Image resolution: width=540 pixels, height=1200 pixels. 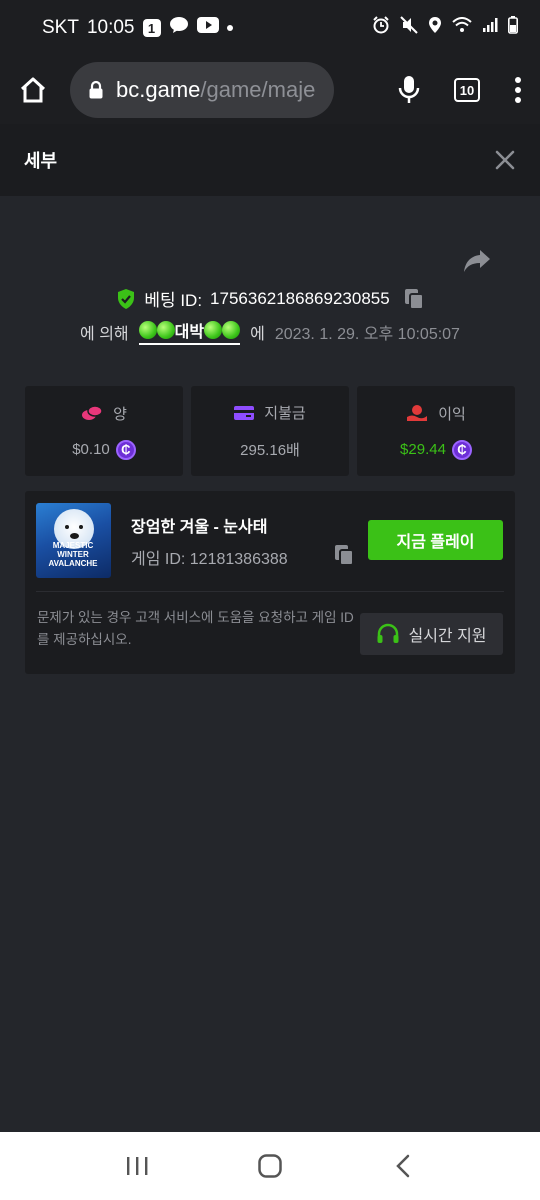 I want to click on location-icon, so click(x=435, y=28).